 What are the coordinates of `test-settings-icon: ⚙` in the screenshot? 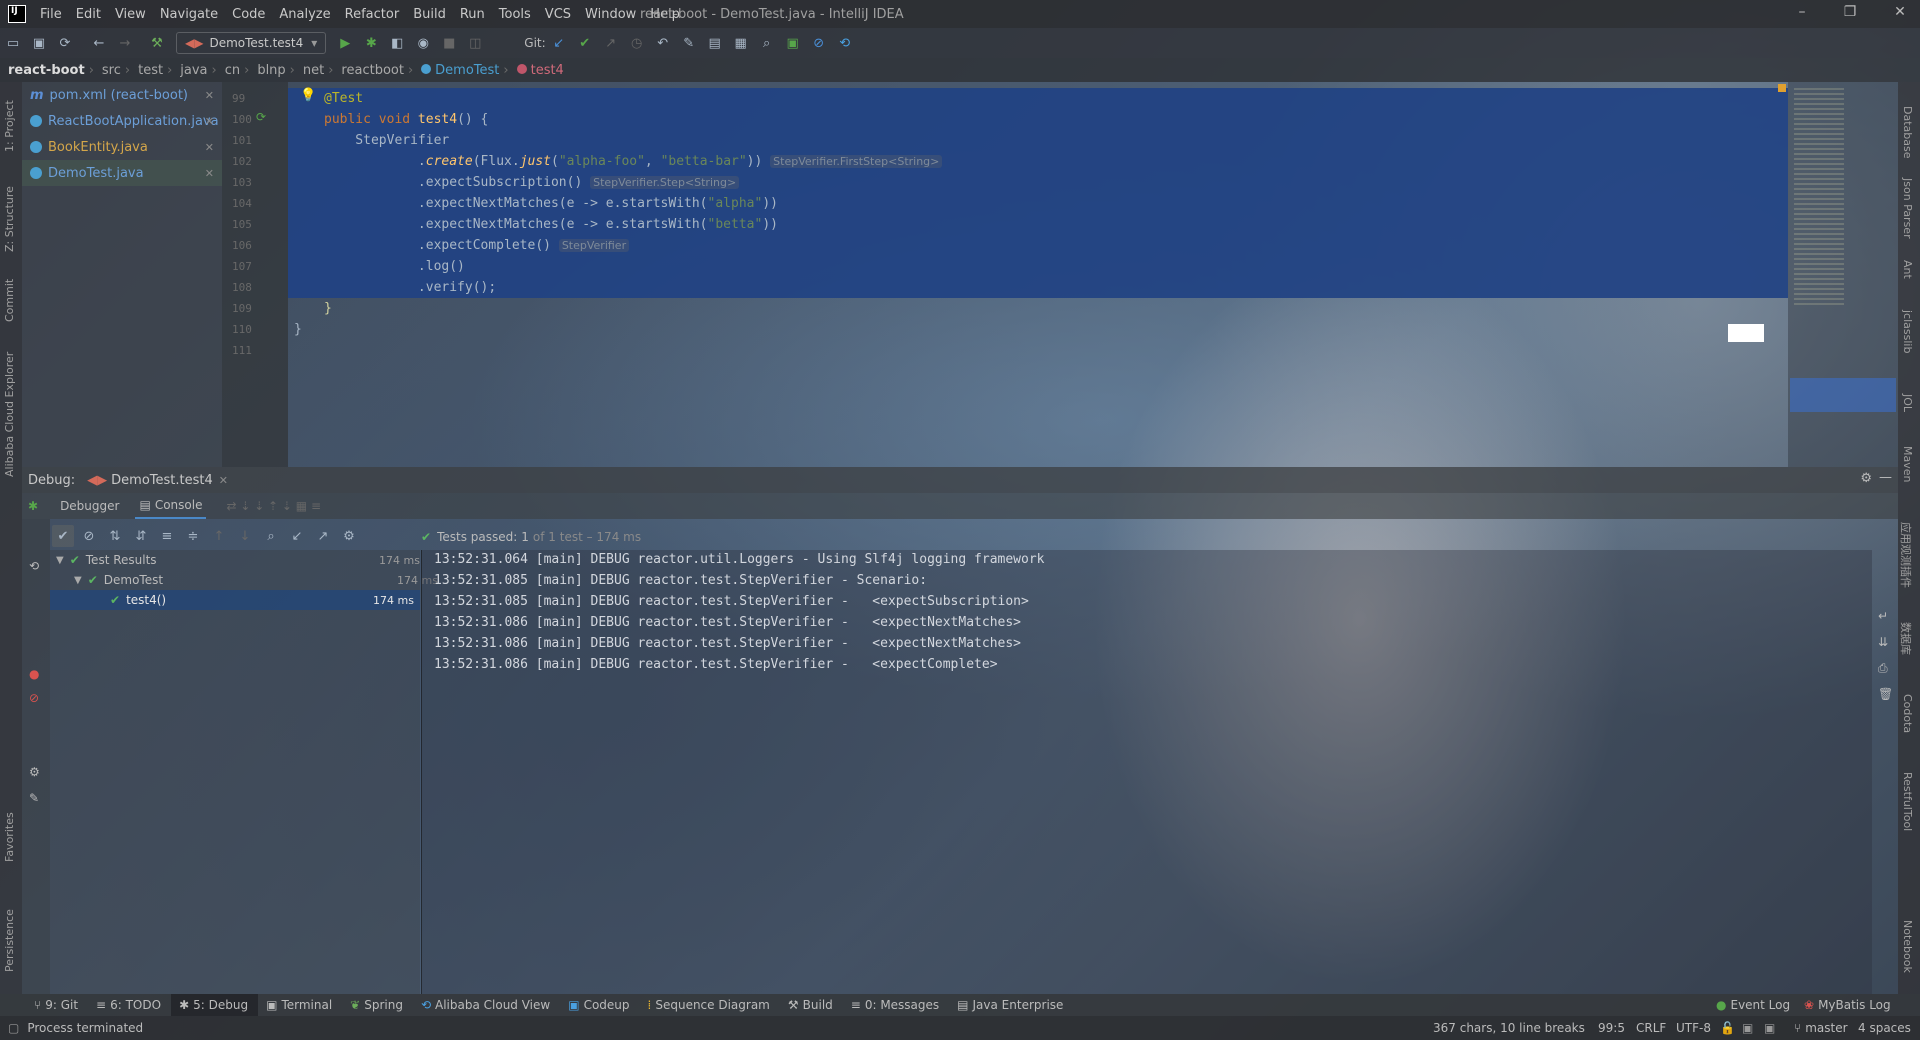 It's located at (349, 536).